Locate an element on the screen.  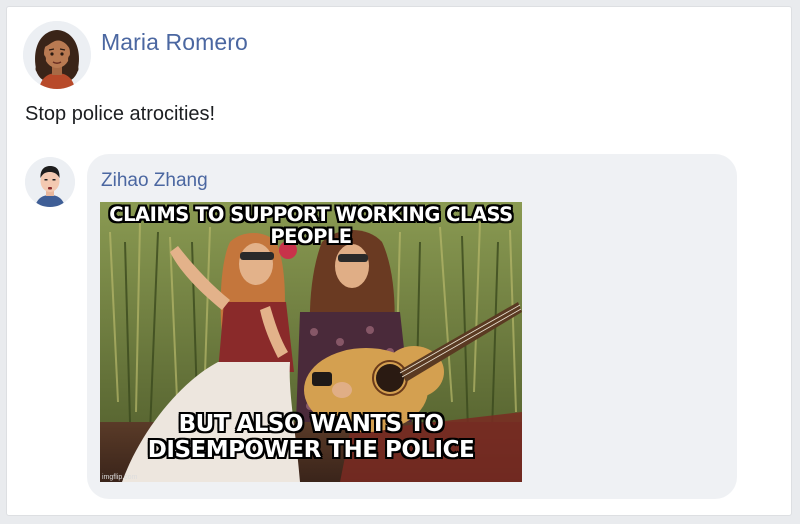
meme-watermark: imgflip.com is located at coordinates (120, 477).